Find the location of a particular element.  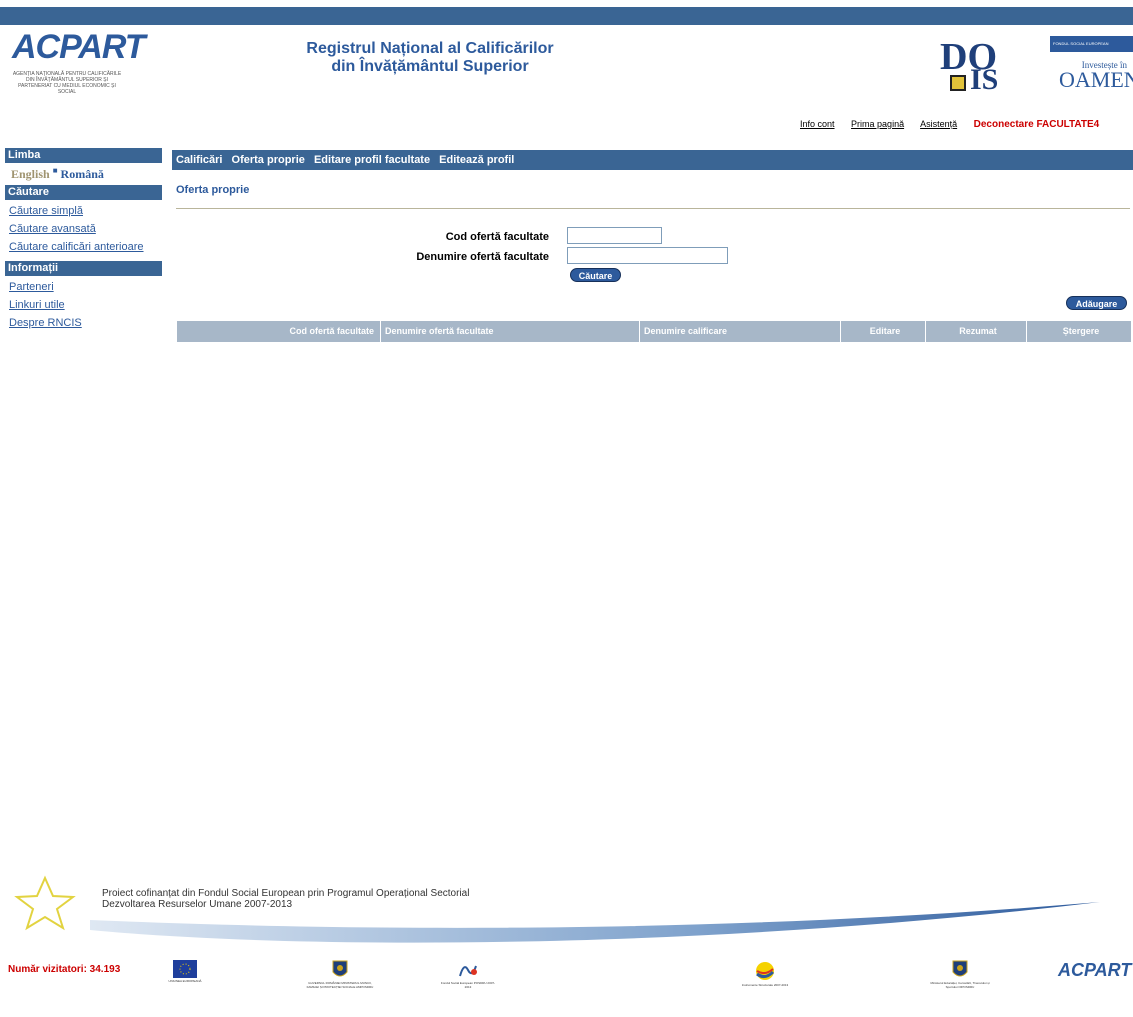

deconectare-link: Deconectare FACULTATE4 is located at coordinates (1037, 124).